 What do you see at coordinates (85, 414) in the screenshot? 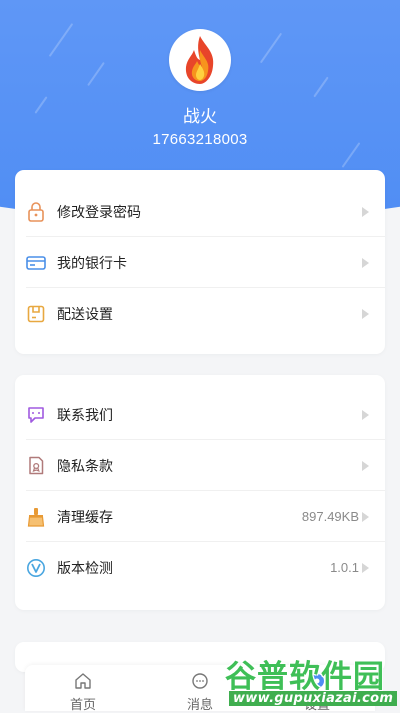
I see `contact-us-label: 联系我们` at bounding box center [85, 414].